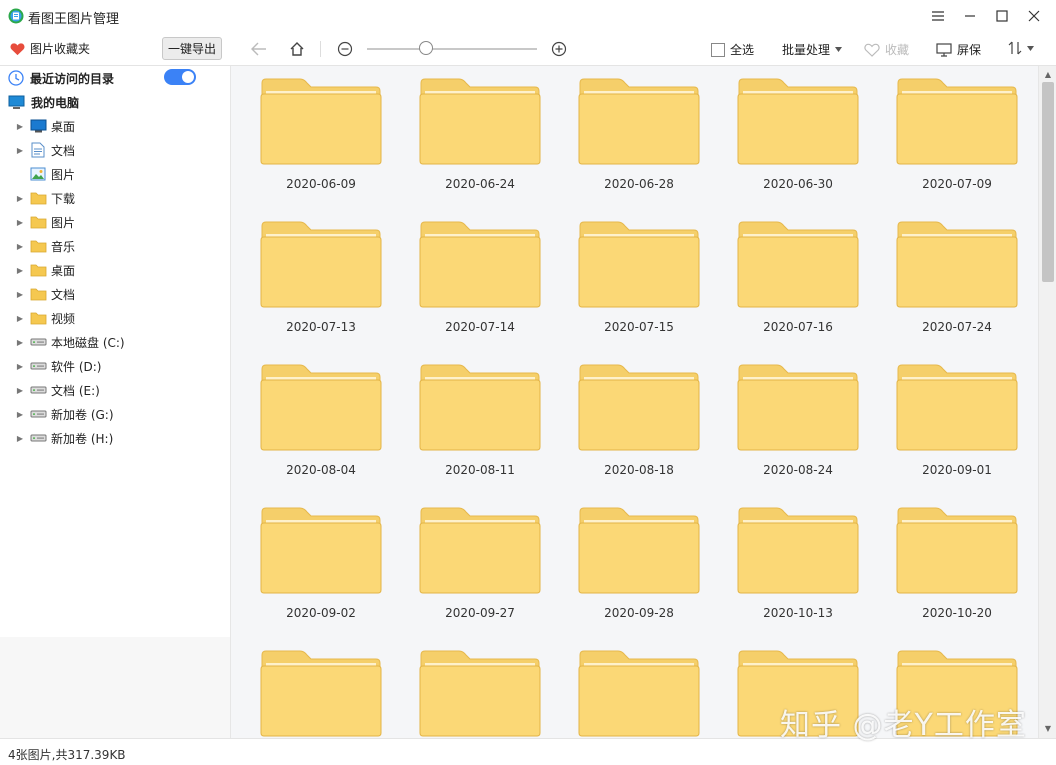  Describe the element at coordinates (480, 613) in the screenshot. I see `folder-name: 2020-09-27` at that location.